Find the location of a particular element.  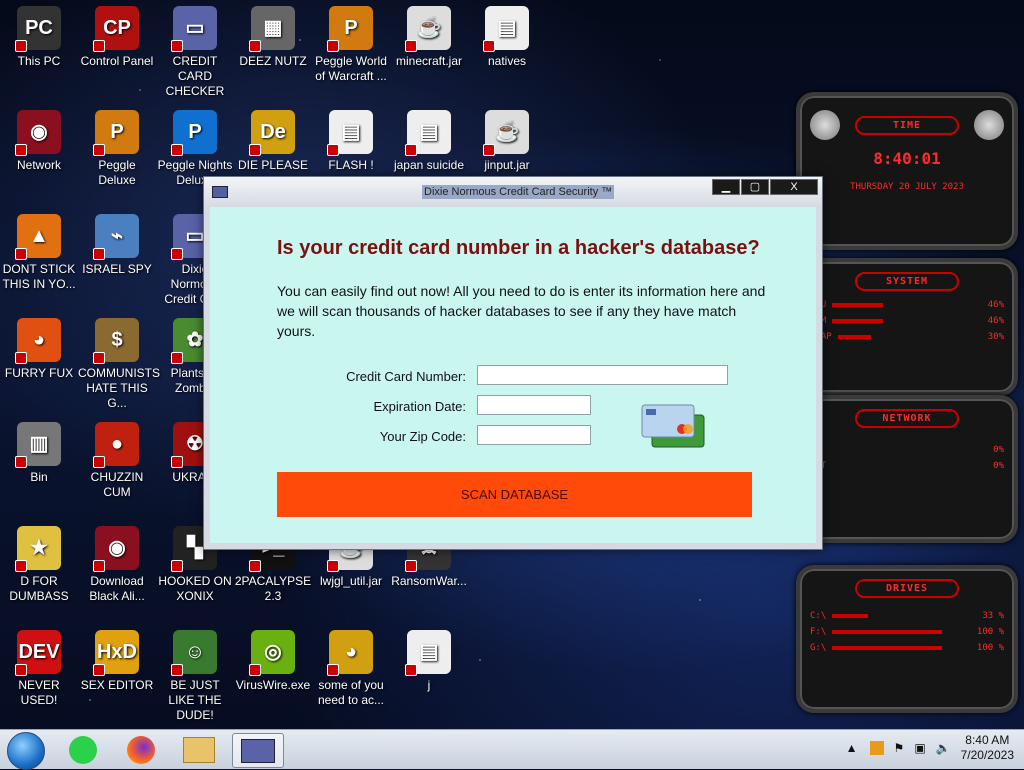

desktop-icon: HxD SEX EDITOR is located at coordinates (117, 661).